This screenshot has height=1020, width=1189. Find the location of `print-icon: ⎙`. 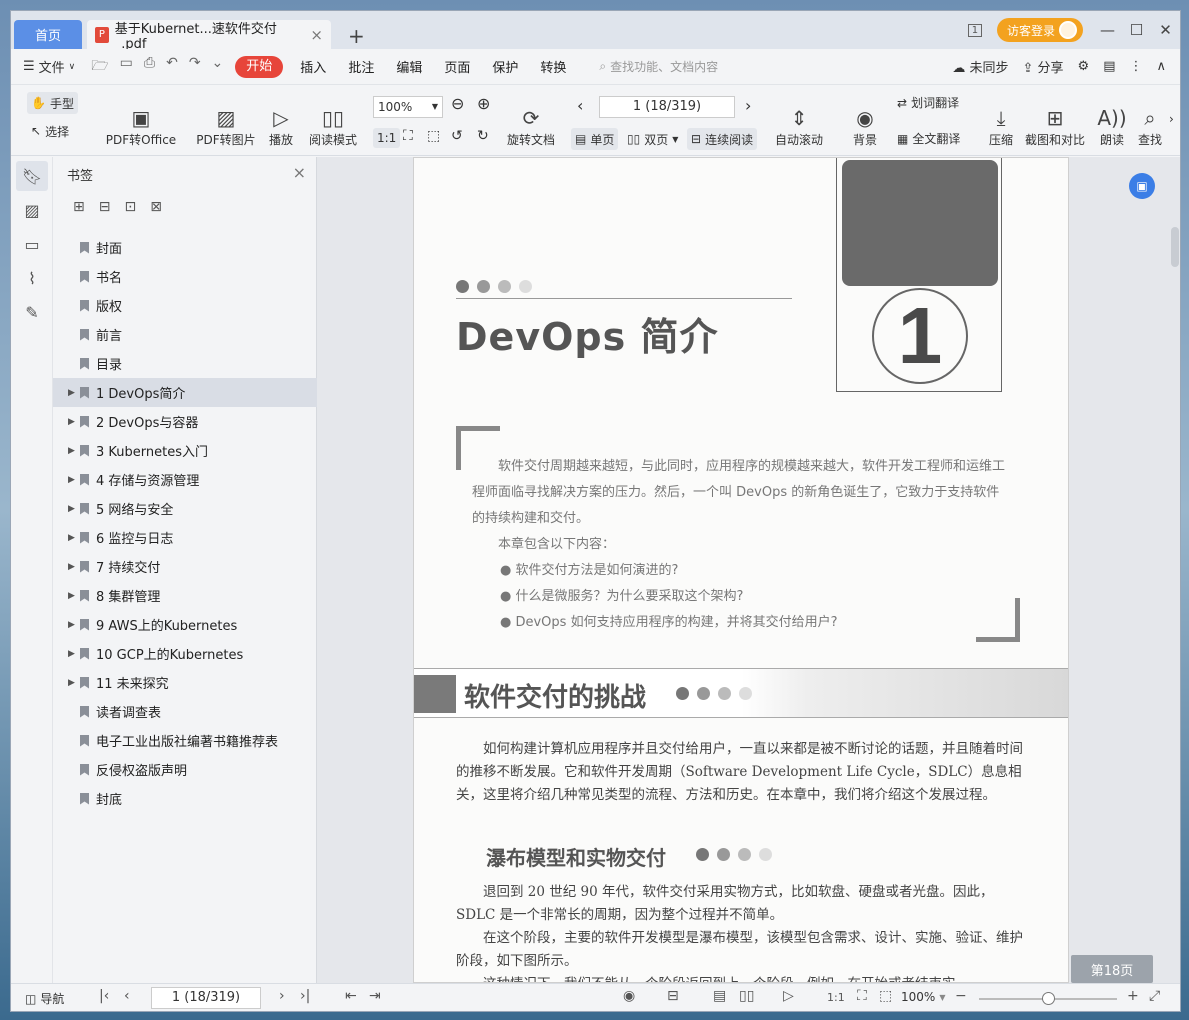

print-icon: ⎙ is located at coordinates (149, 67).